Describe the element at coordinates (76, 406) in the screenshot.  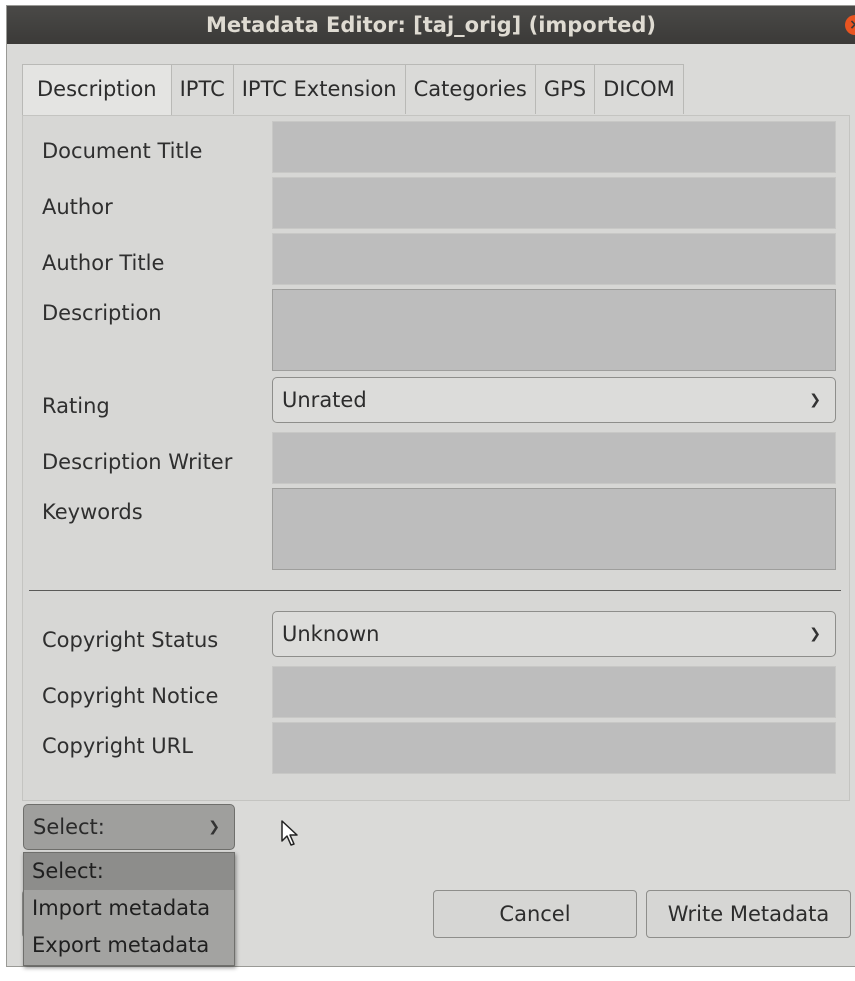
I see `rating-label: Rating` at that location.